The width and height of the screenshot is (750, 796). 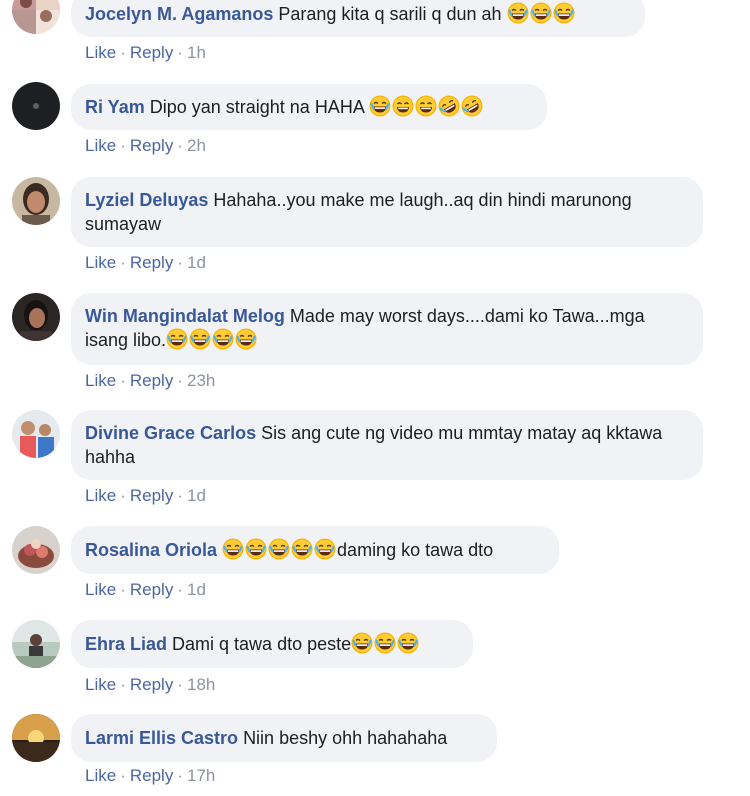 I want to click on comment-actions: Like · Reply · 18h, so click(x=150, y=685).